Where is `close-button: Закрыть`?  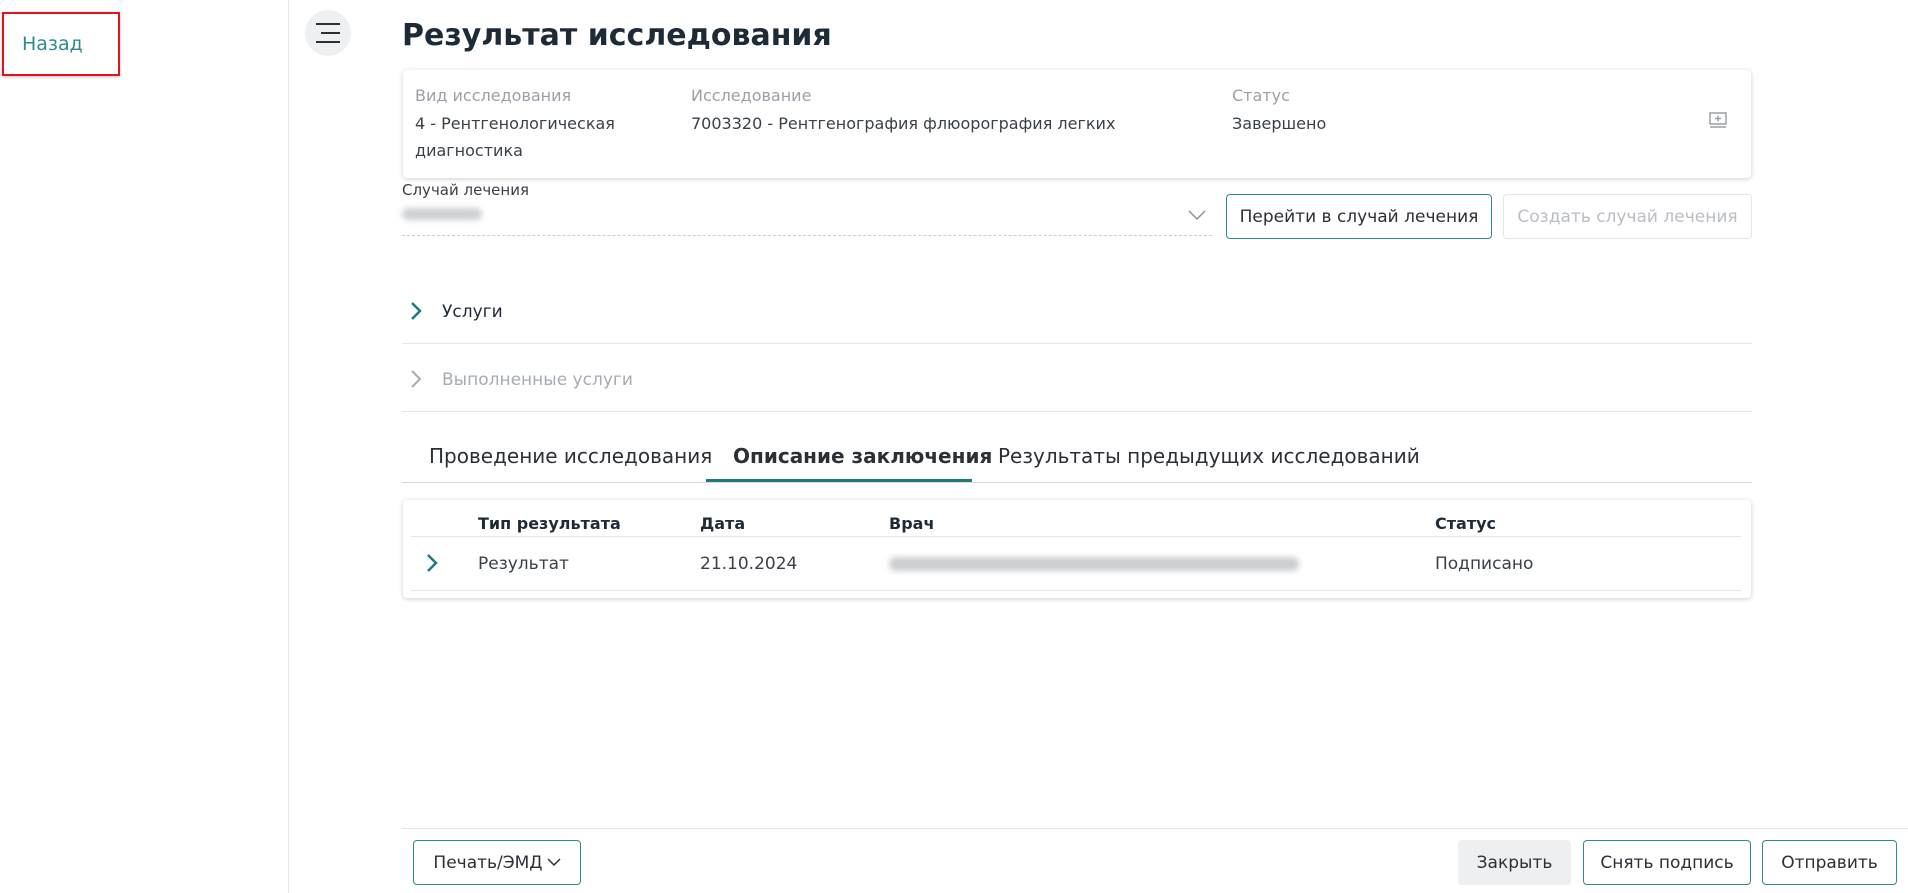 close-button: Закрыть is located at coordinates (1514, 862).